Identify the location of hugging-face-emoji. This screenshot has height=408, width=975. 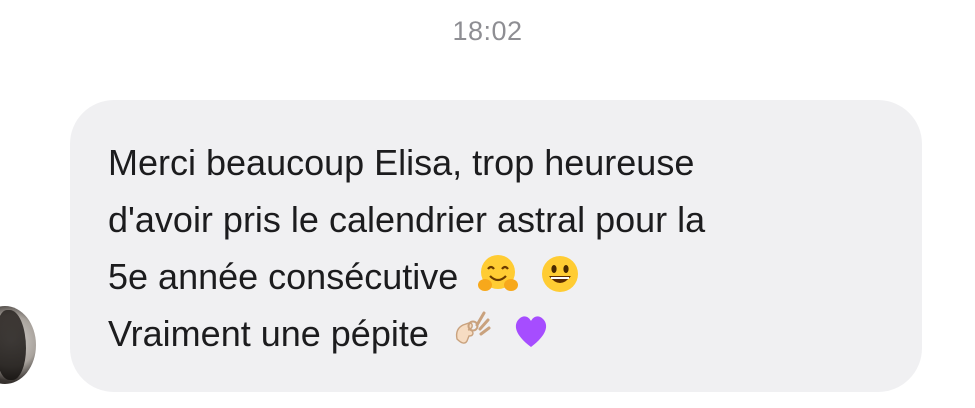
(498, 273).